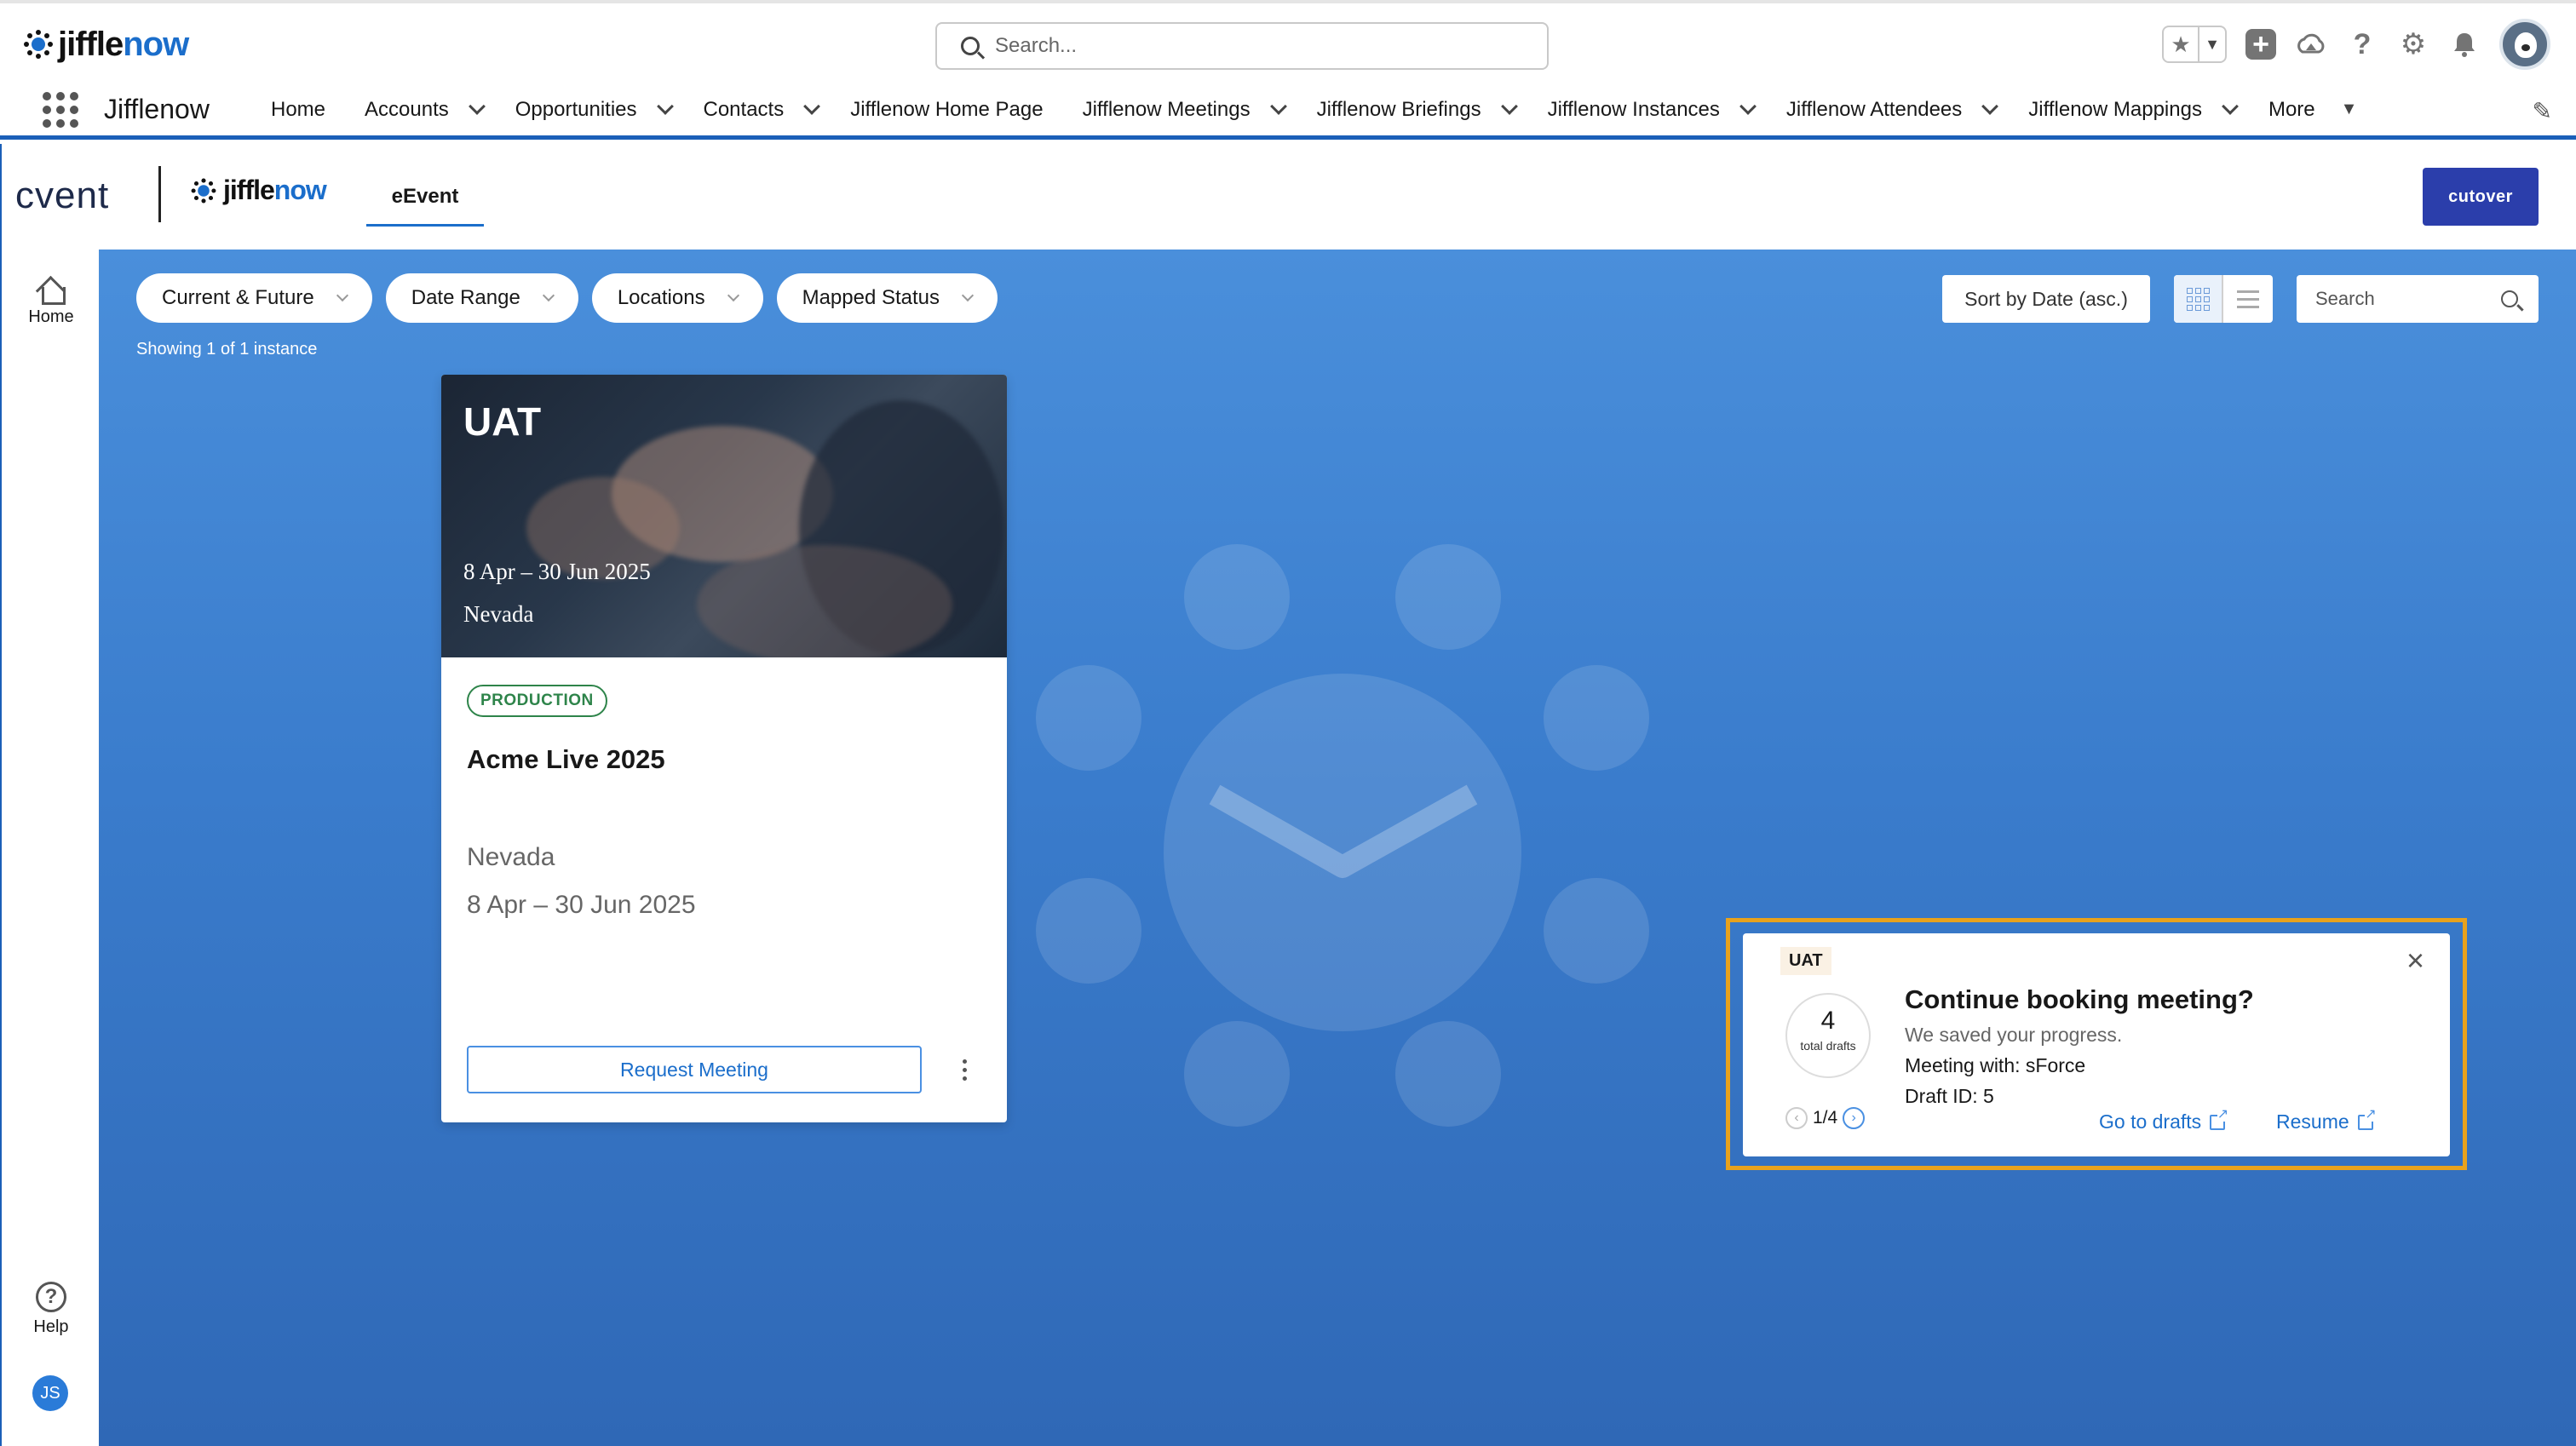 The width and height of the screenshot is (2576, 1446). Describe the element at coordinates (2046, 299) in the screenshot. I see `sort-button: Sort by Date (asc.)` at that location.